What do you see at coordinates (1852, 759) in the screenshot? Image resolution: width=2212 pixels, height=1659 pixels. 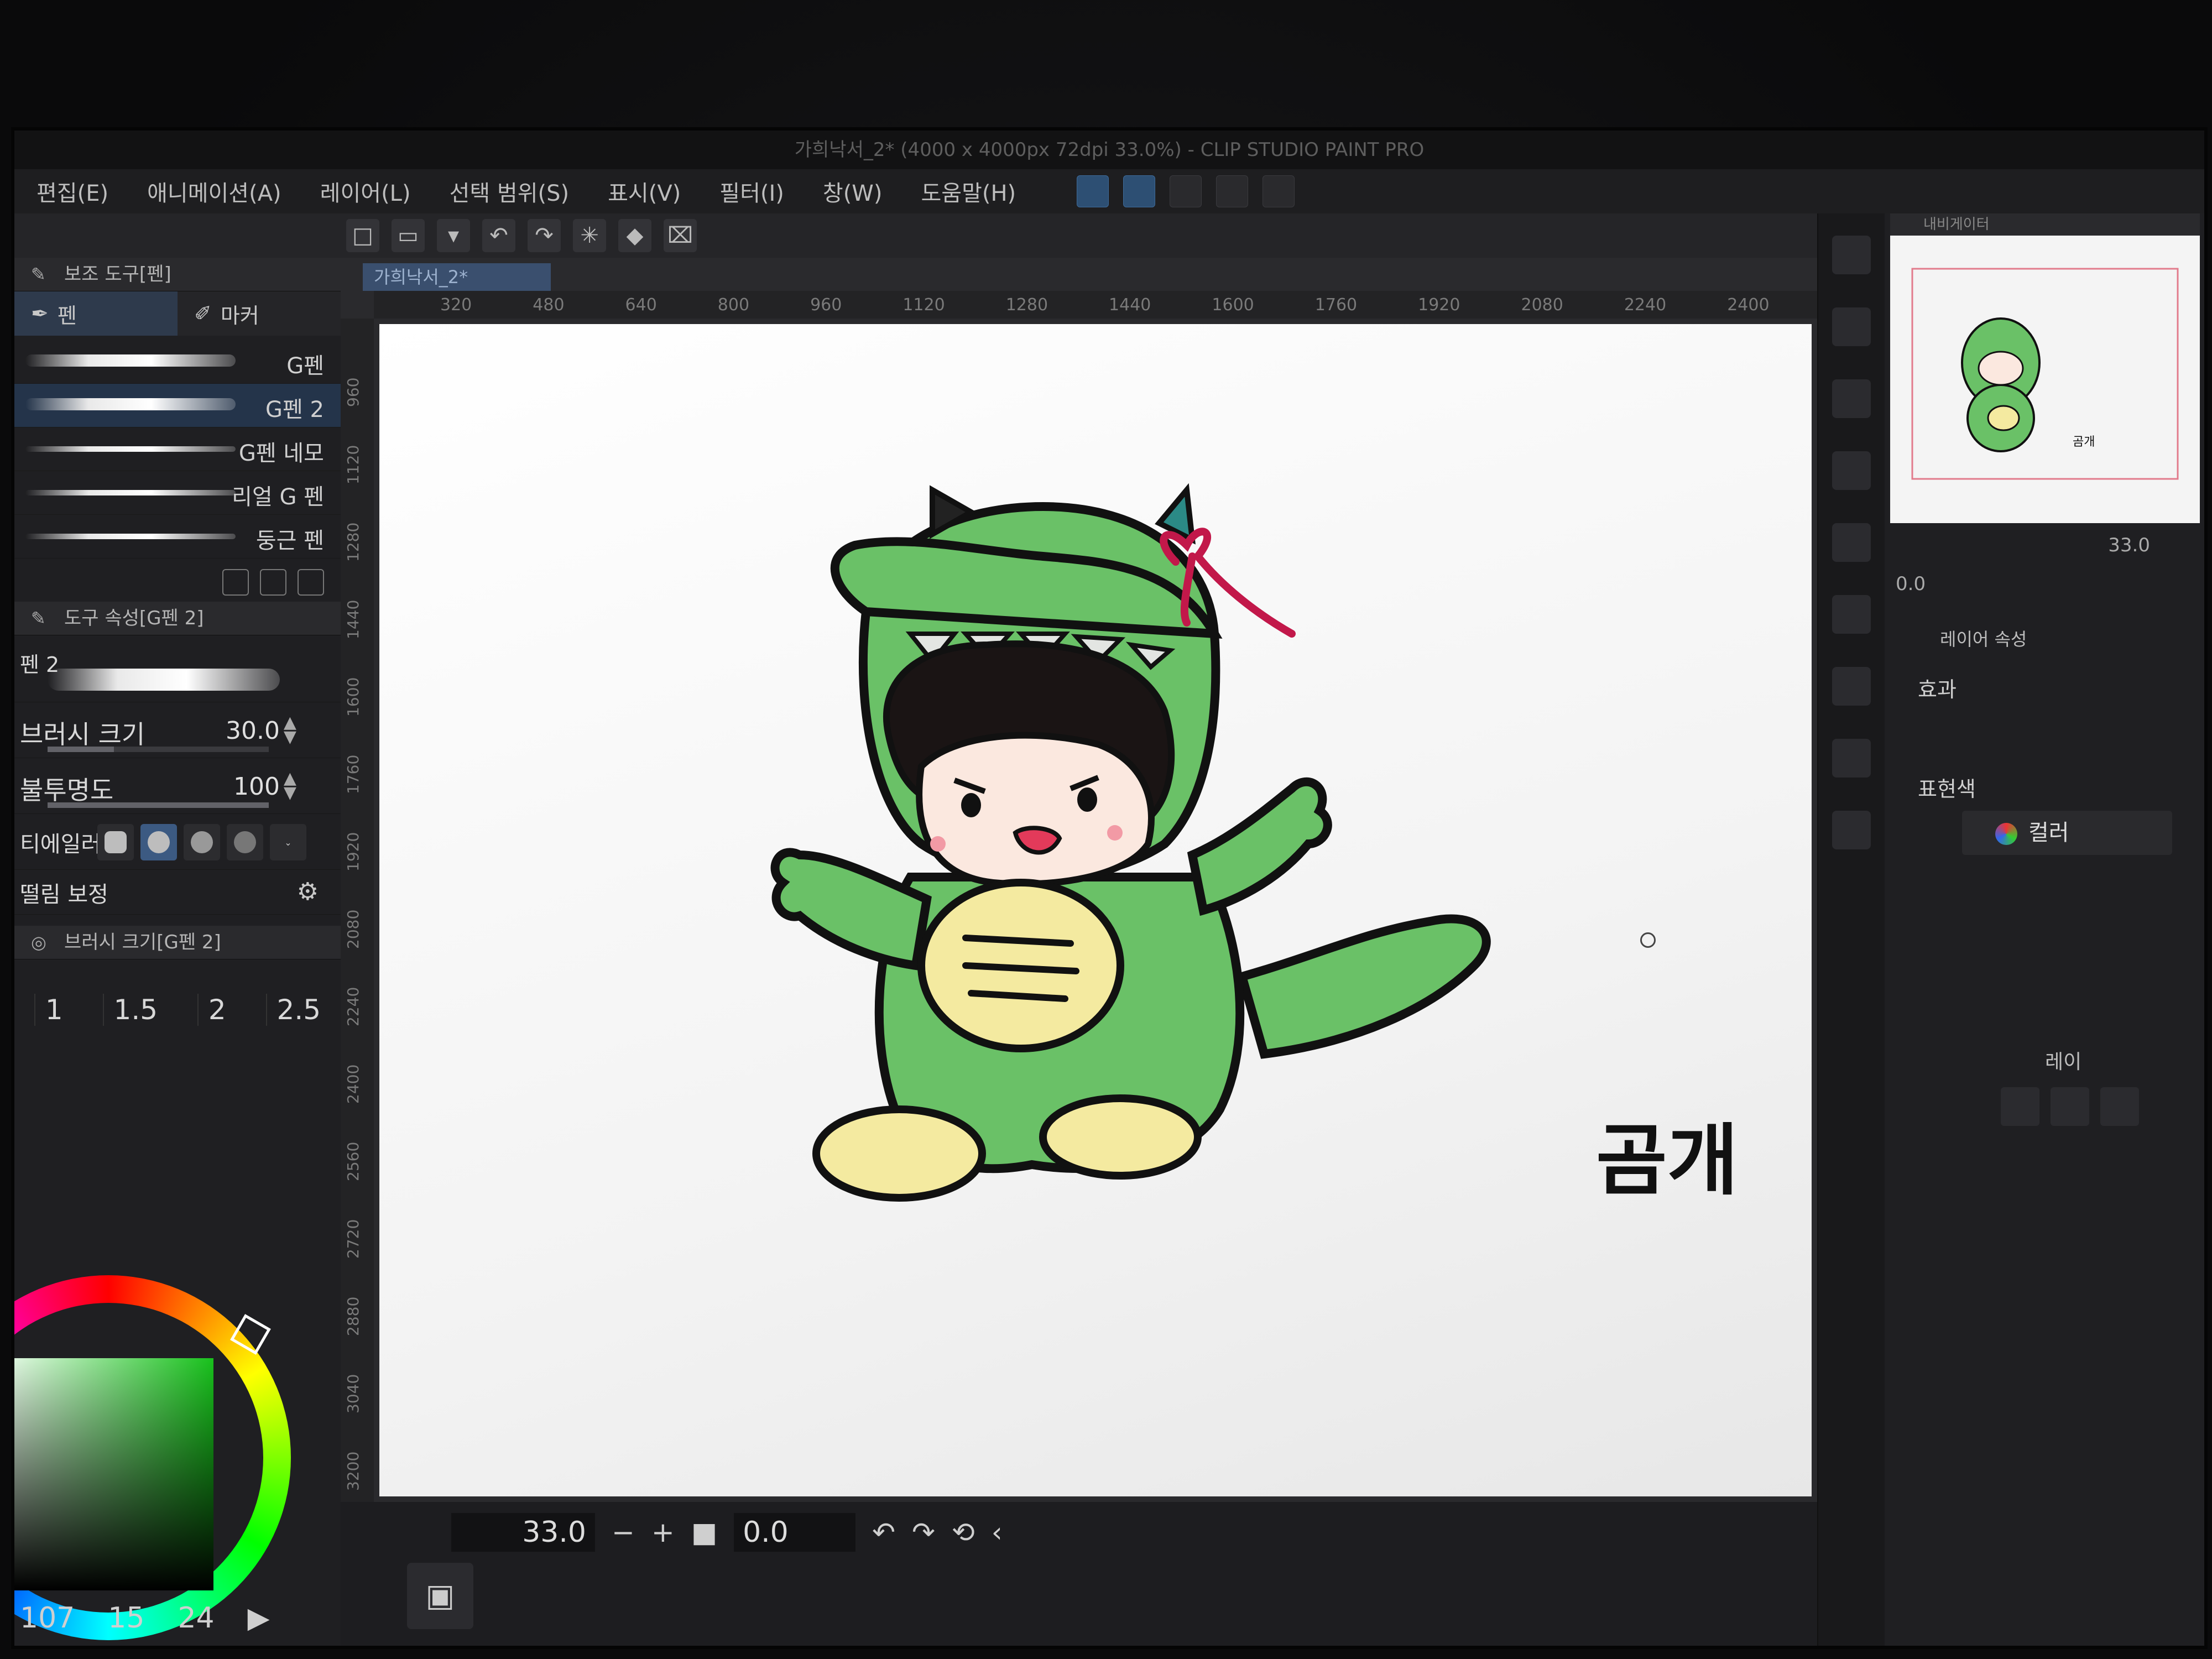 I see `image-icon` at bounding box center [1852, 759].